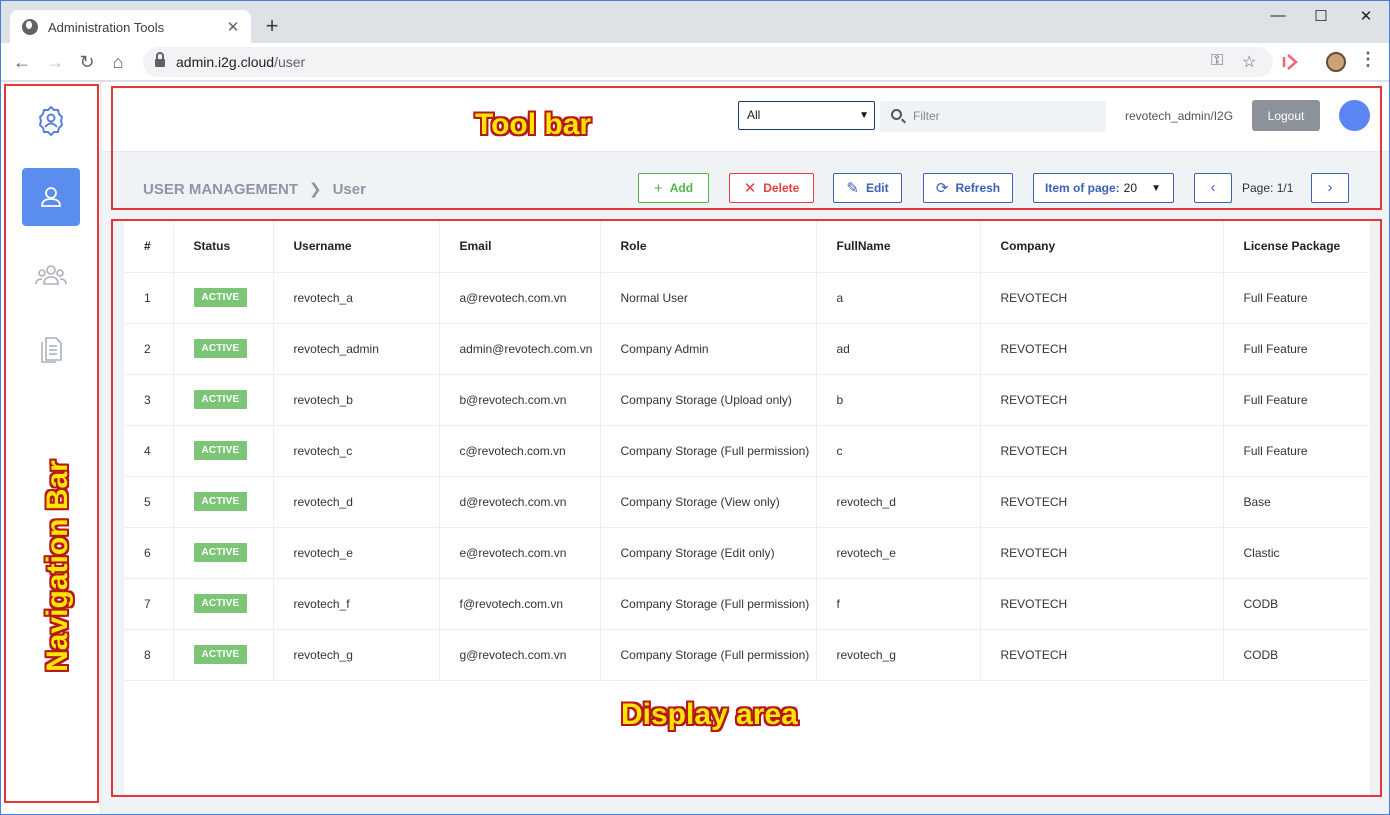  Describe the element at coordinates (22, 62) in the screenshot. I see `back-icon: ←` at that location.